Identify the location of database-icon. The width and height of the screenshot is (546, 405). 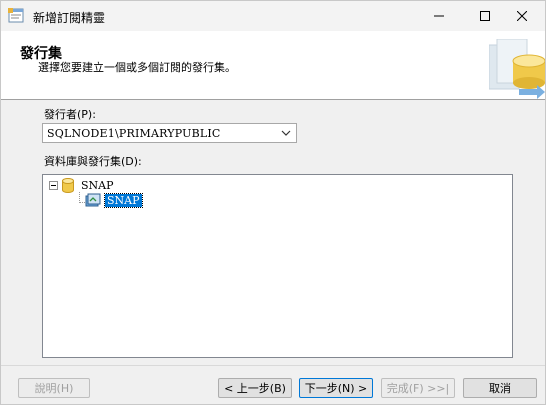
(68, 185).